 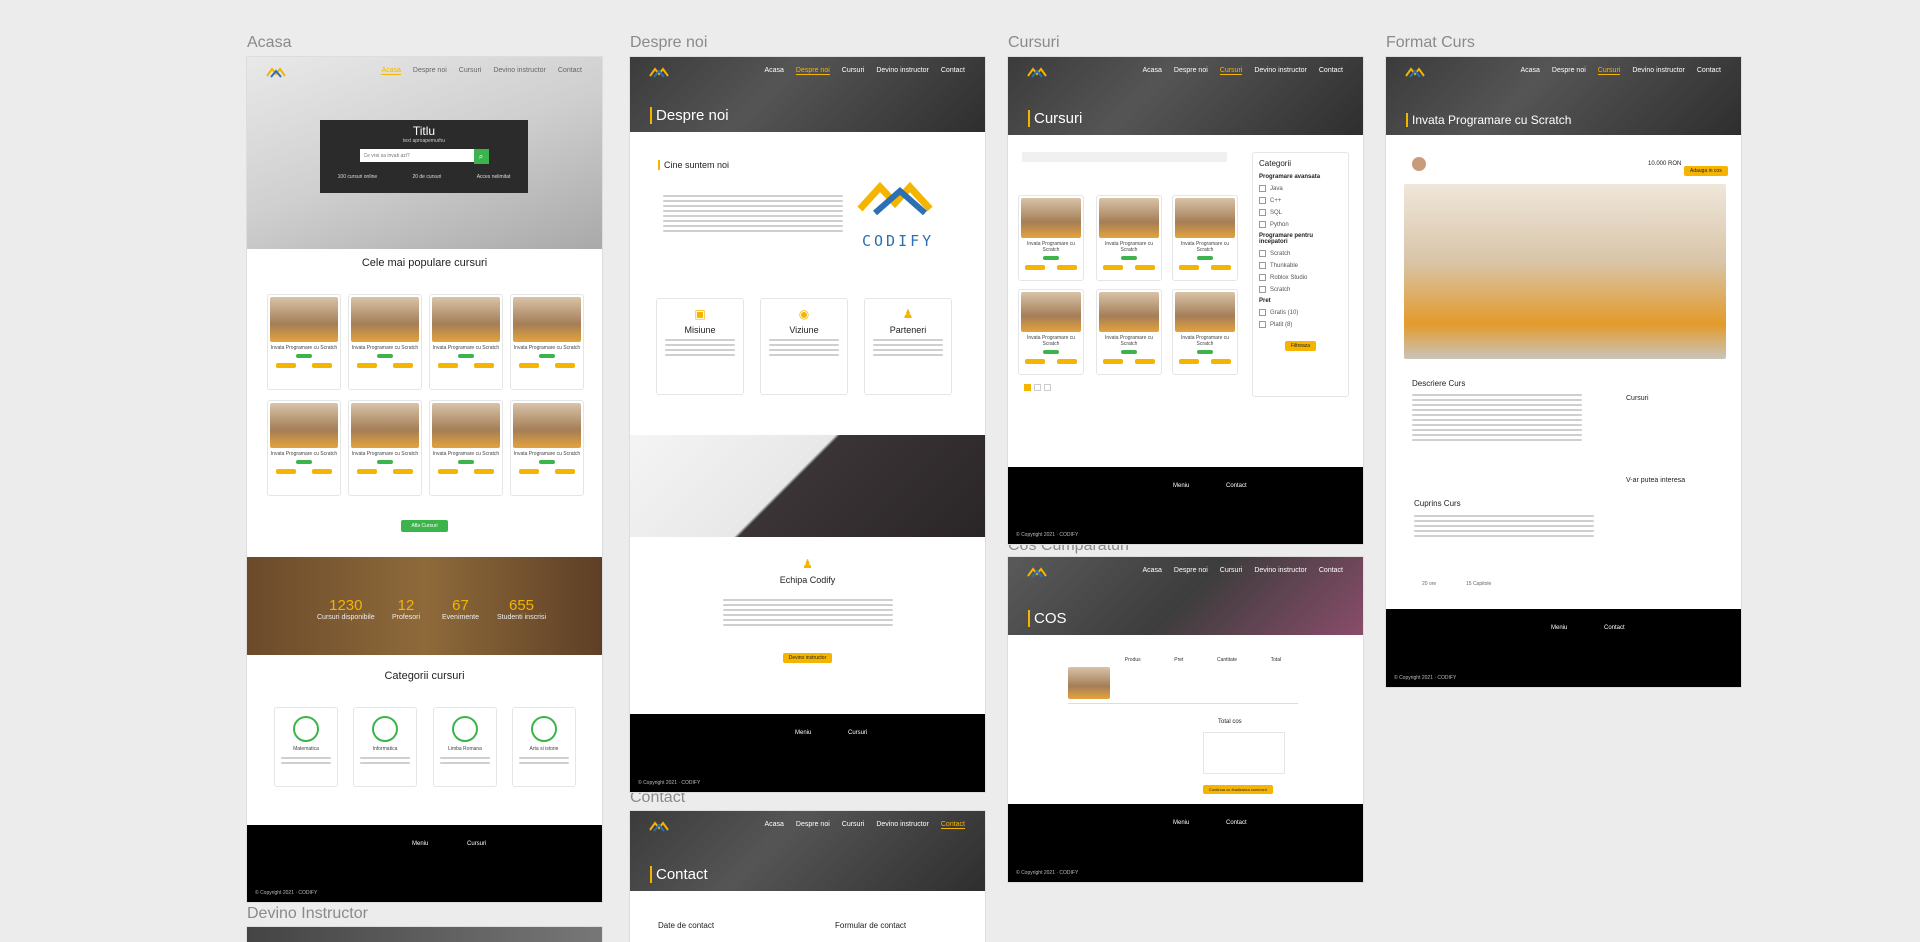 What do you see at coordinates (1300, 188) in the screenshot?
I see `filter-checkbox: Java` at bounding box center [1300, 188].